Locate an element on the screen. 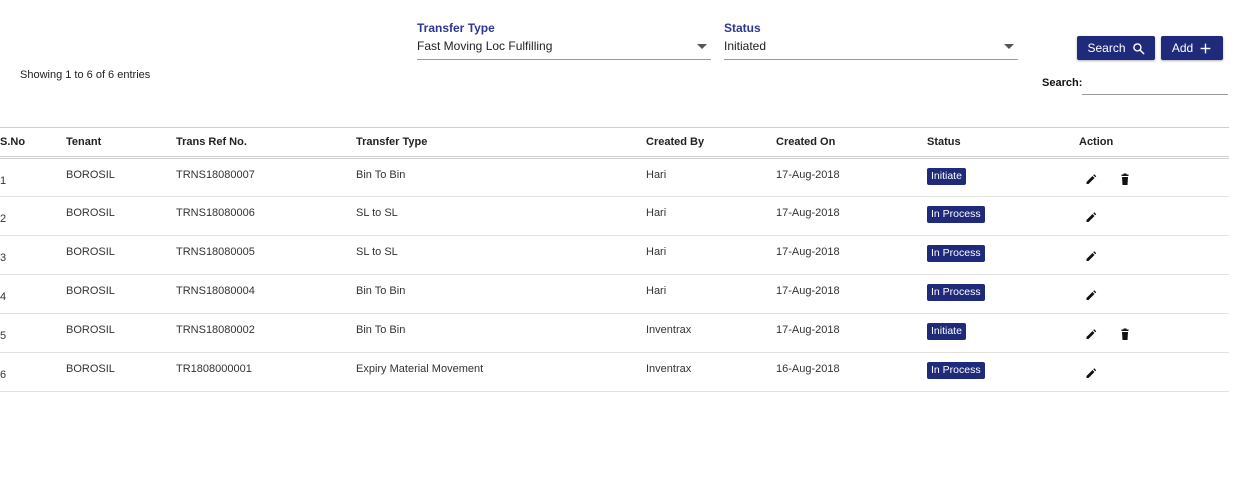  column-header: S.No is located at coordinates (33, 143).